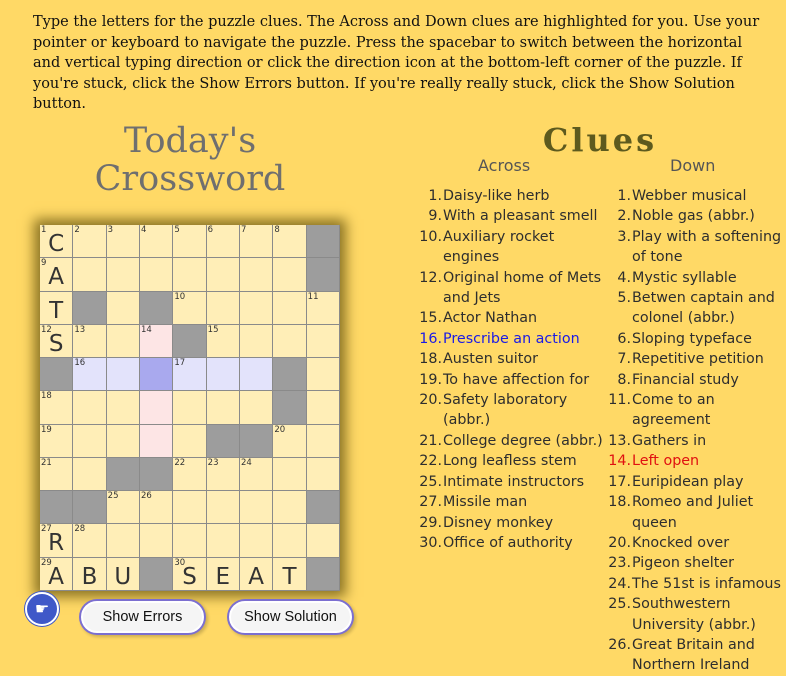 Image resolution: width=786 pixels, height=676 pixels. Describe the element at coordinates (223, 341) in the screenshot. I see `grid-cell: 15` at that location.